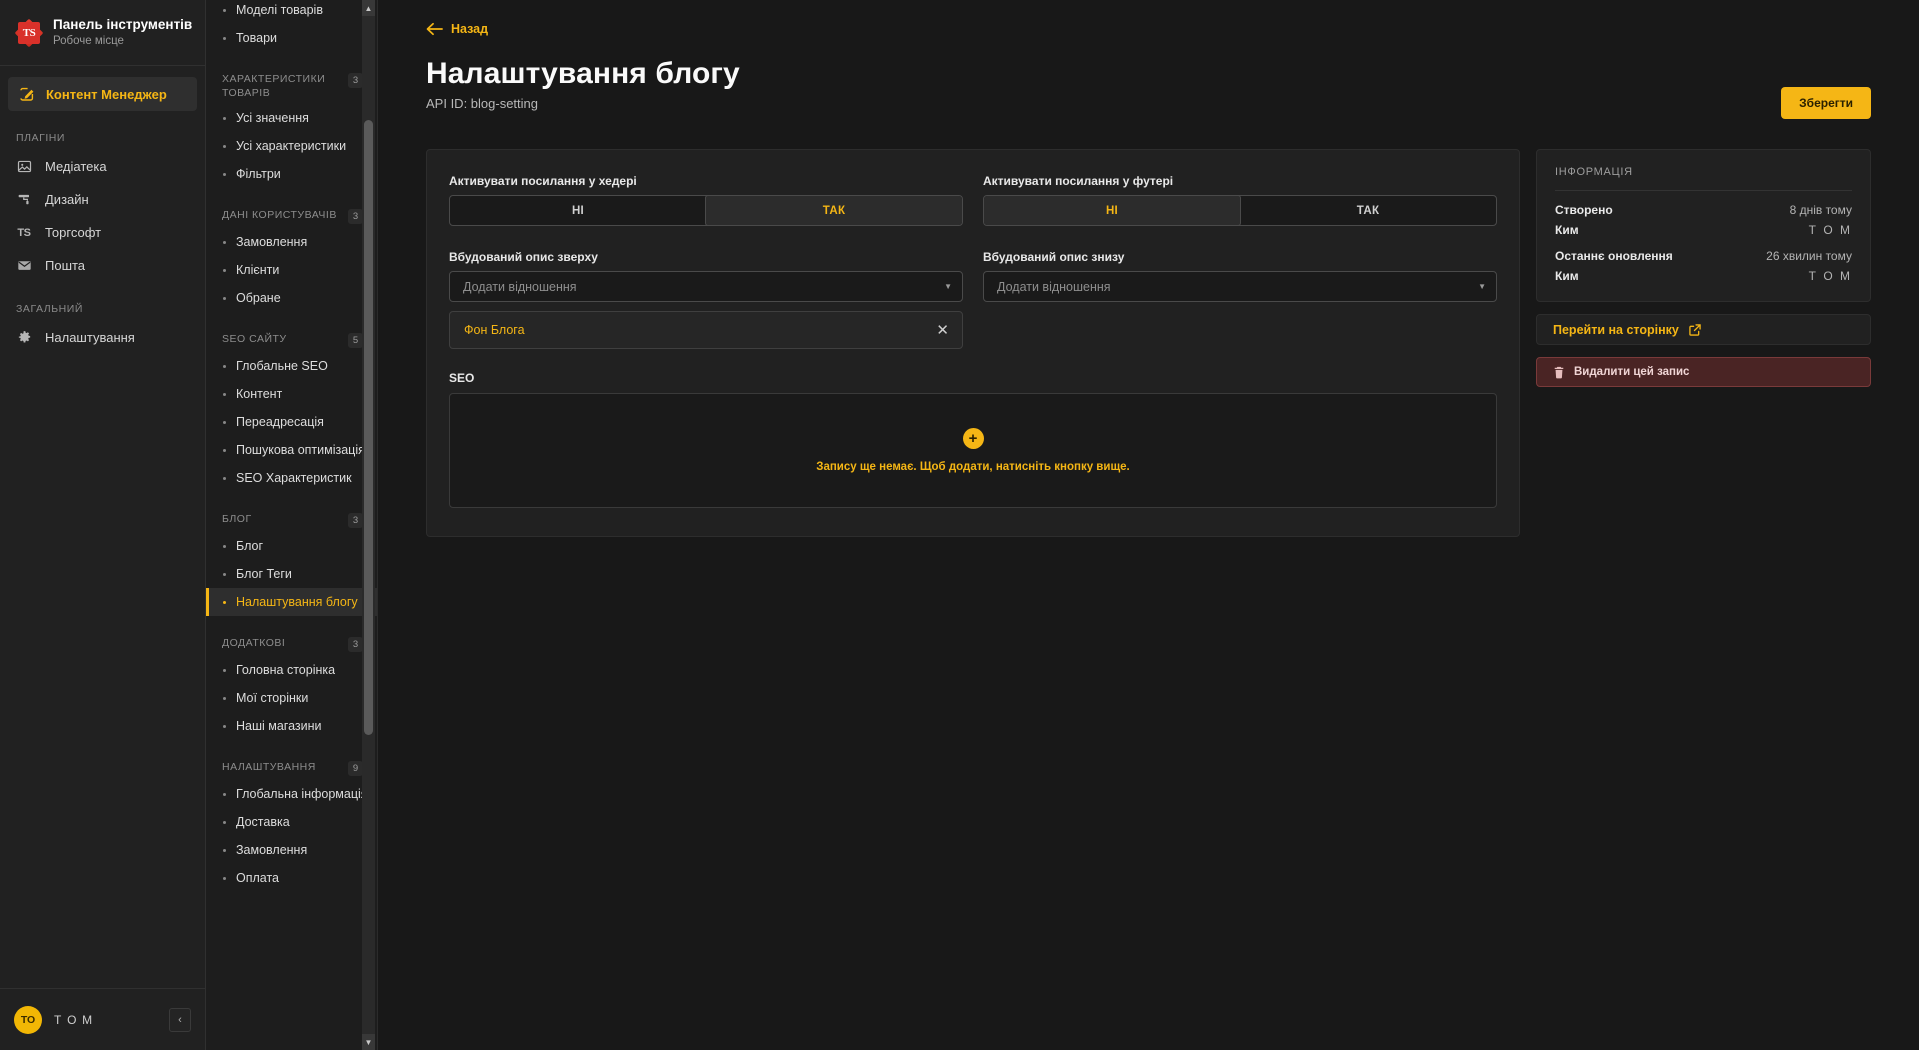  I want to click on relation-chip-fon-bloga: Фон Блога ✕, so click(706, 330).